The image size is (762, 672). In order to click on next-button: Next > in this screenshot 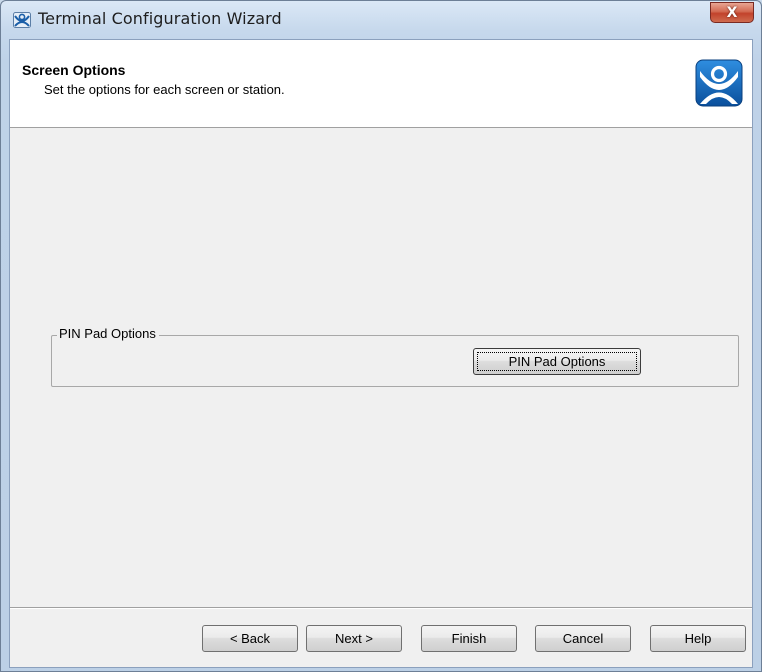, I will do `click(354, 638)`.